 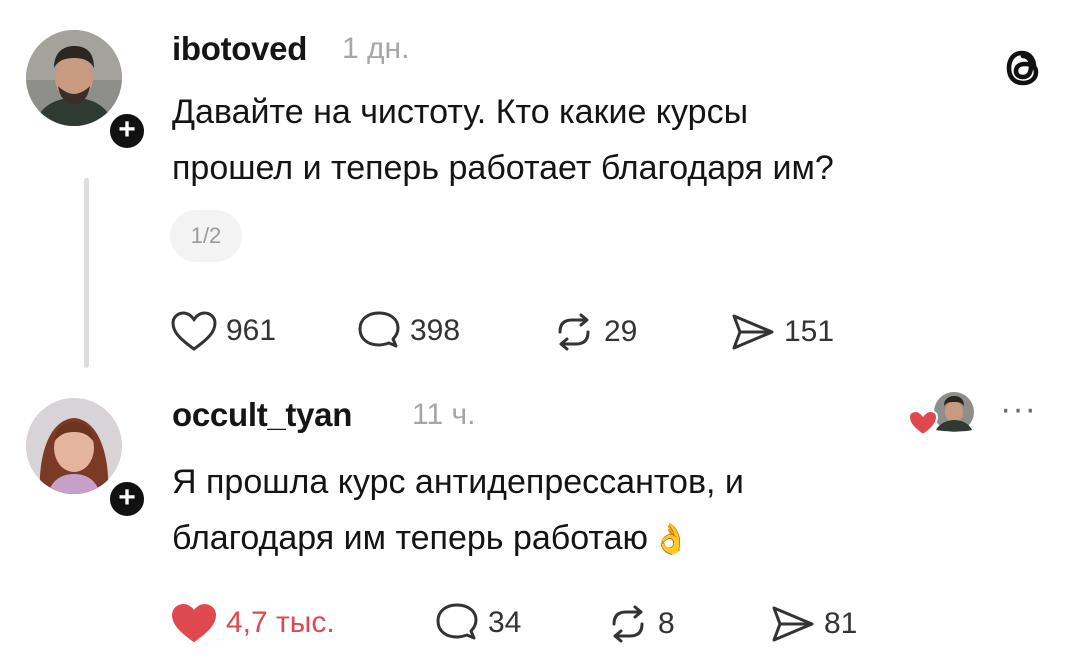 I want to click on repost-button: 29, so click(x=594, y=332).